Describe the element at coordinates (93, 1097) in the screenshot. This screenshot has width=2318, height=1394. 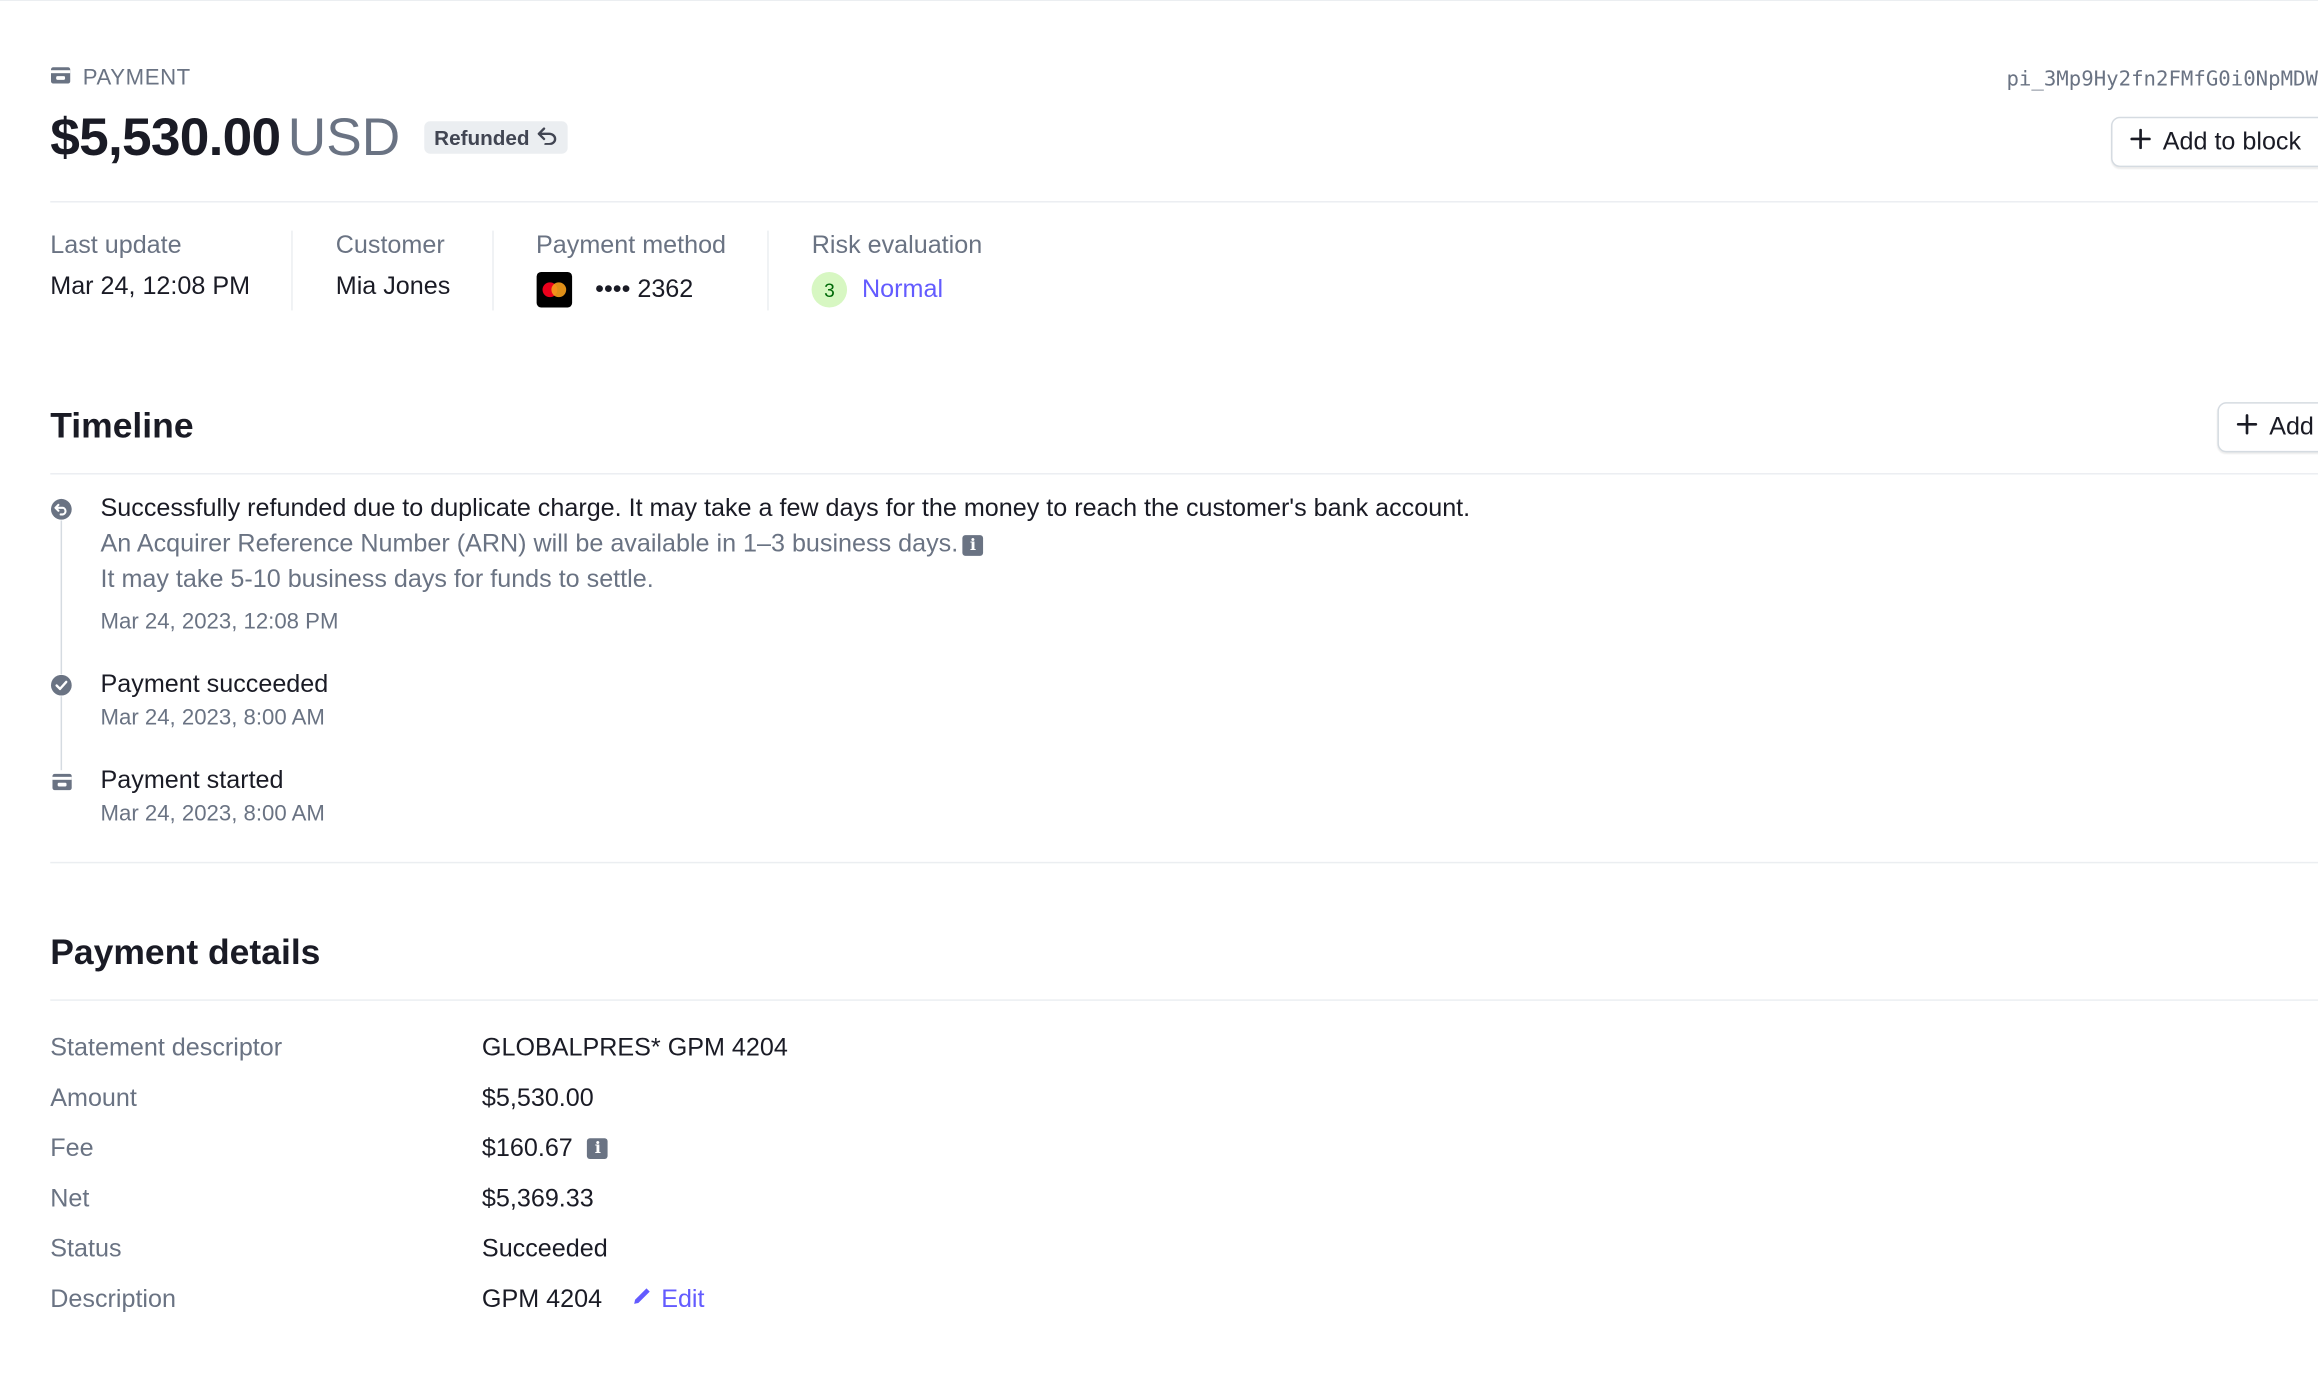
I see `amount-label: Amount` at that location.